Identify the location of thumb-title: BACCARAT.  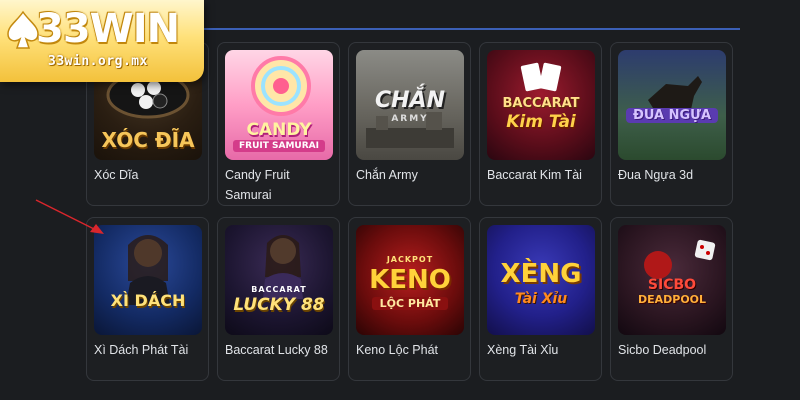
(541, 103).